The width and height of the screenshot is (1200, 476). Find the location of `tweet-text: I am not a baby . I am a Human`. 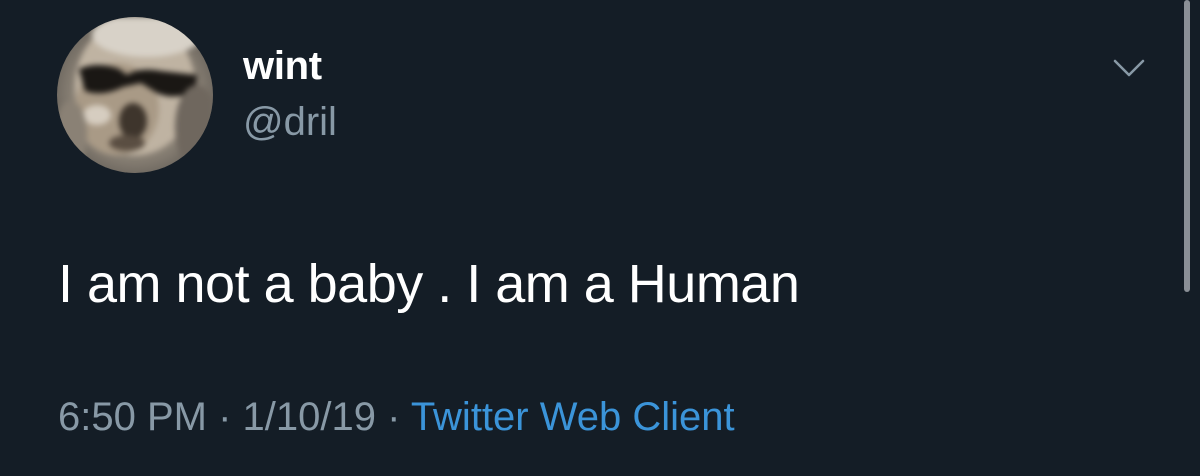

tweet-text: I am not a baby . I am a Human is located at coordinates (429, 284).